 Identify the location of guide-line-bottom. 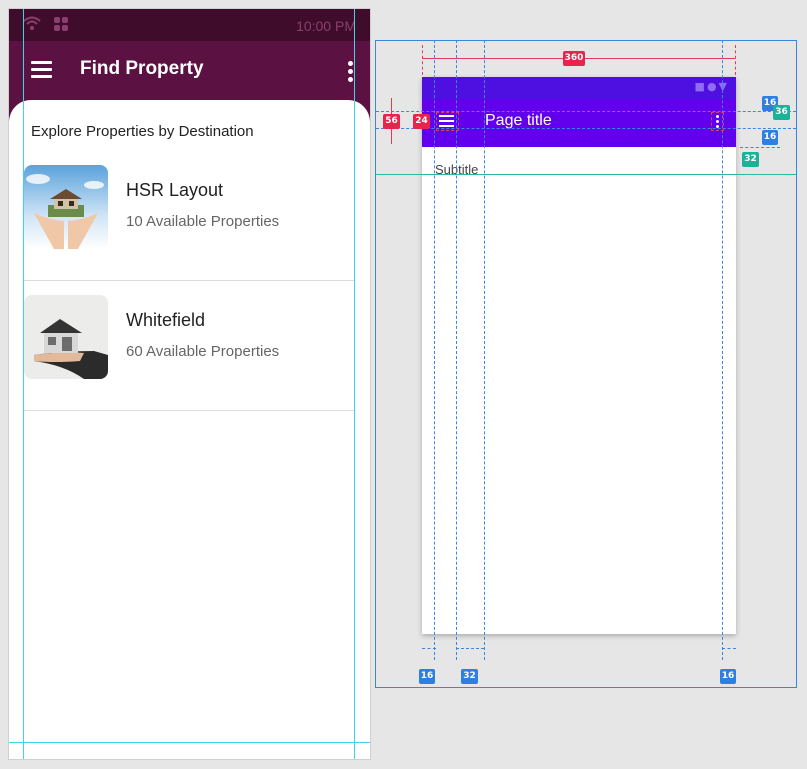
(189, 742).